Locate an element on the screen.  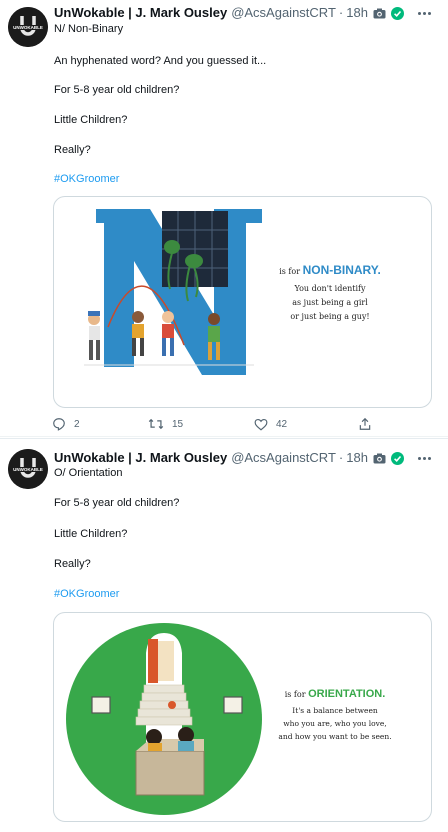
caption-line: It's a balance between is located at coordinates (335, 710).